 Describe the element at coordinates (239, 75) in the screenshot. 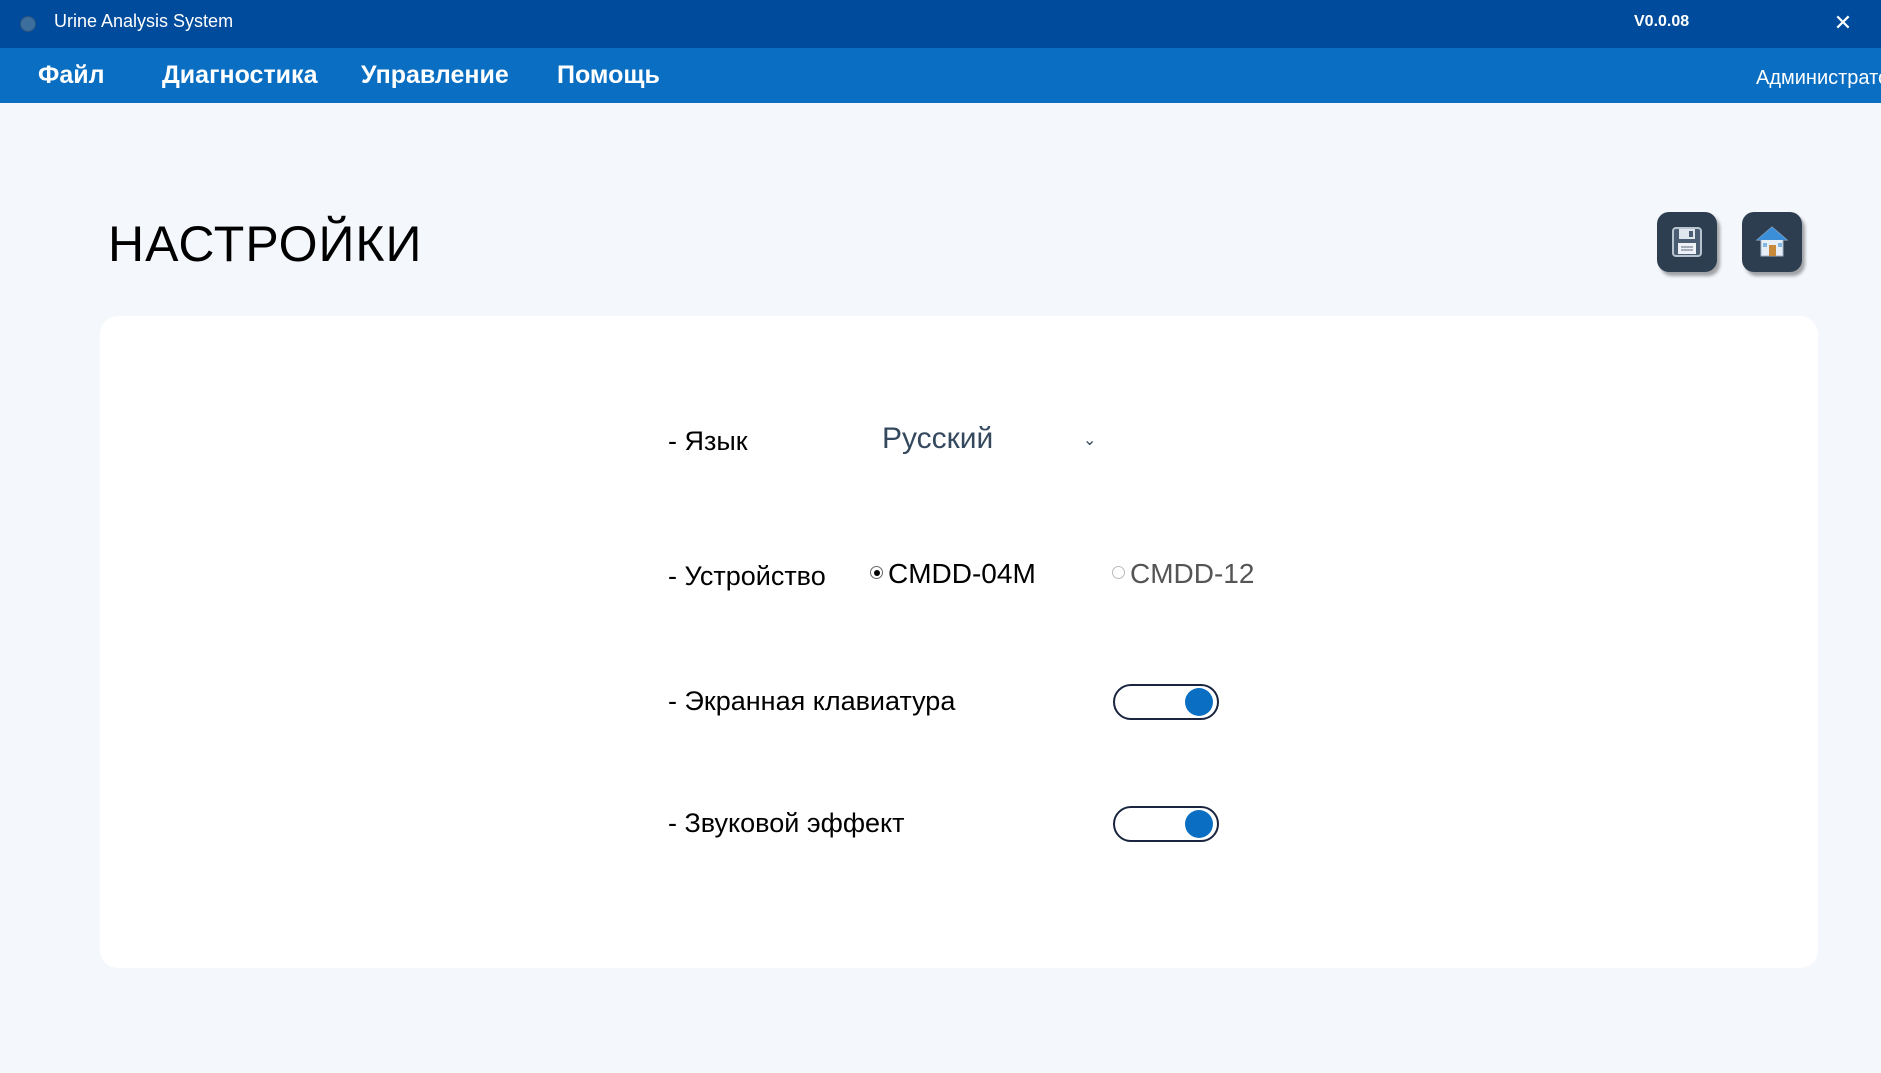

I see `menu-diagnostics: Диагностика` at that location.